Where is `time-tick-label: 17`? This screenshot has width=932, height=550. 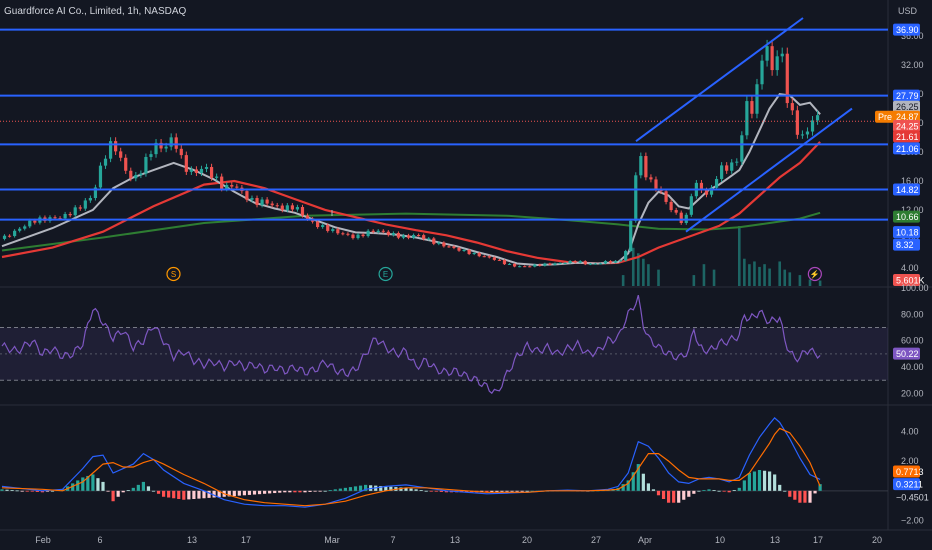
time-tick-label: 17 is located at coordinates (246, 540).